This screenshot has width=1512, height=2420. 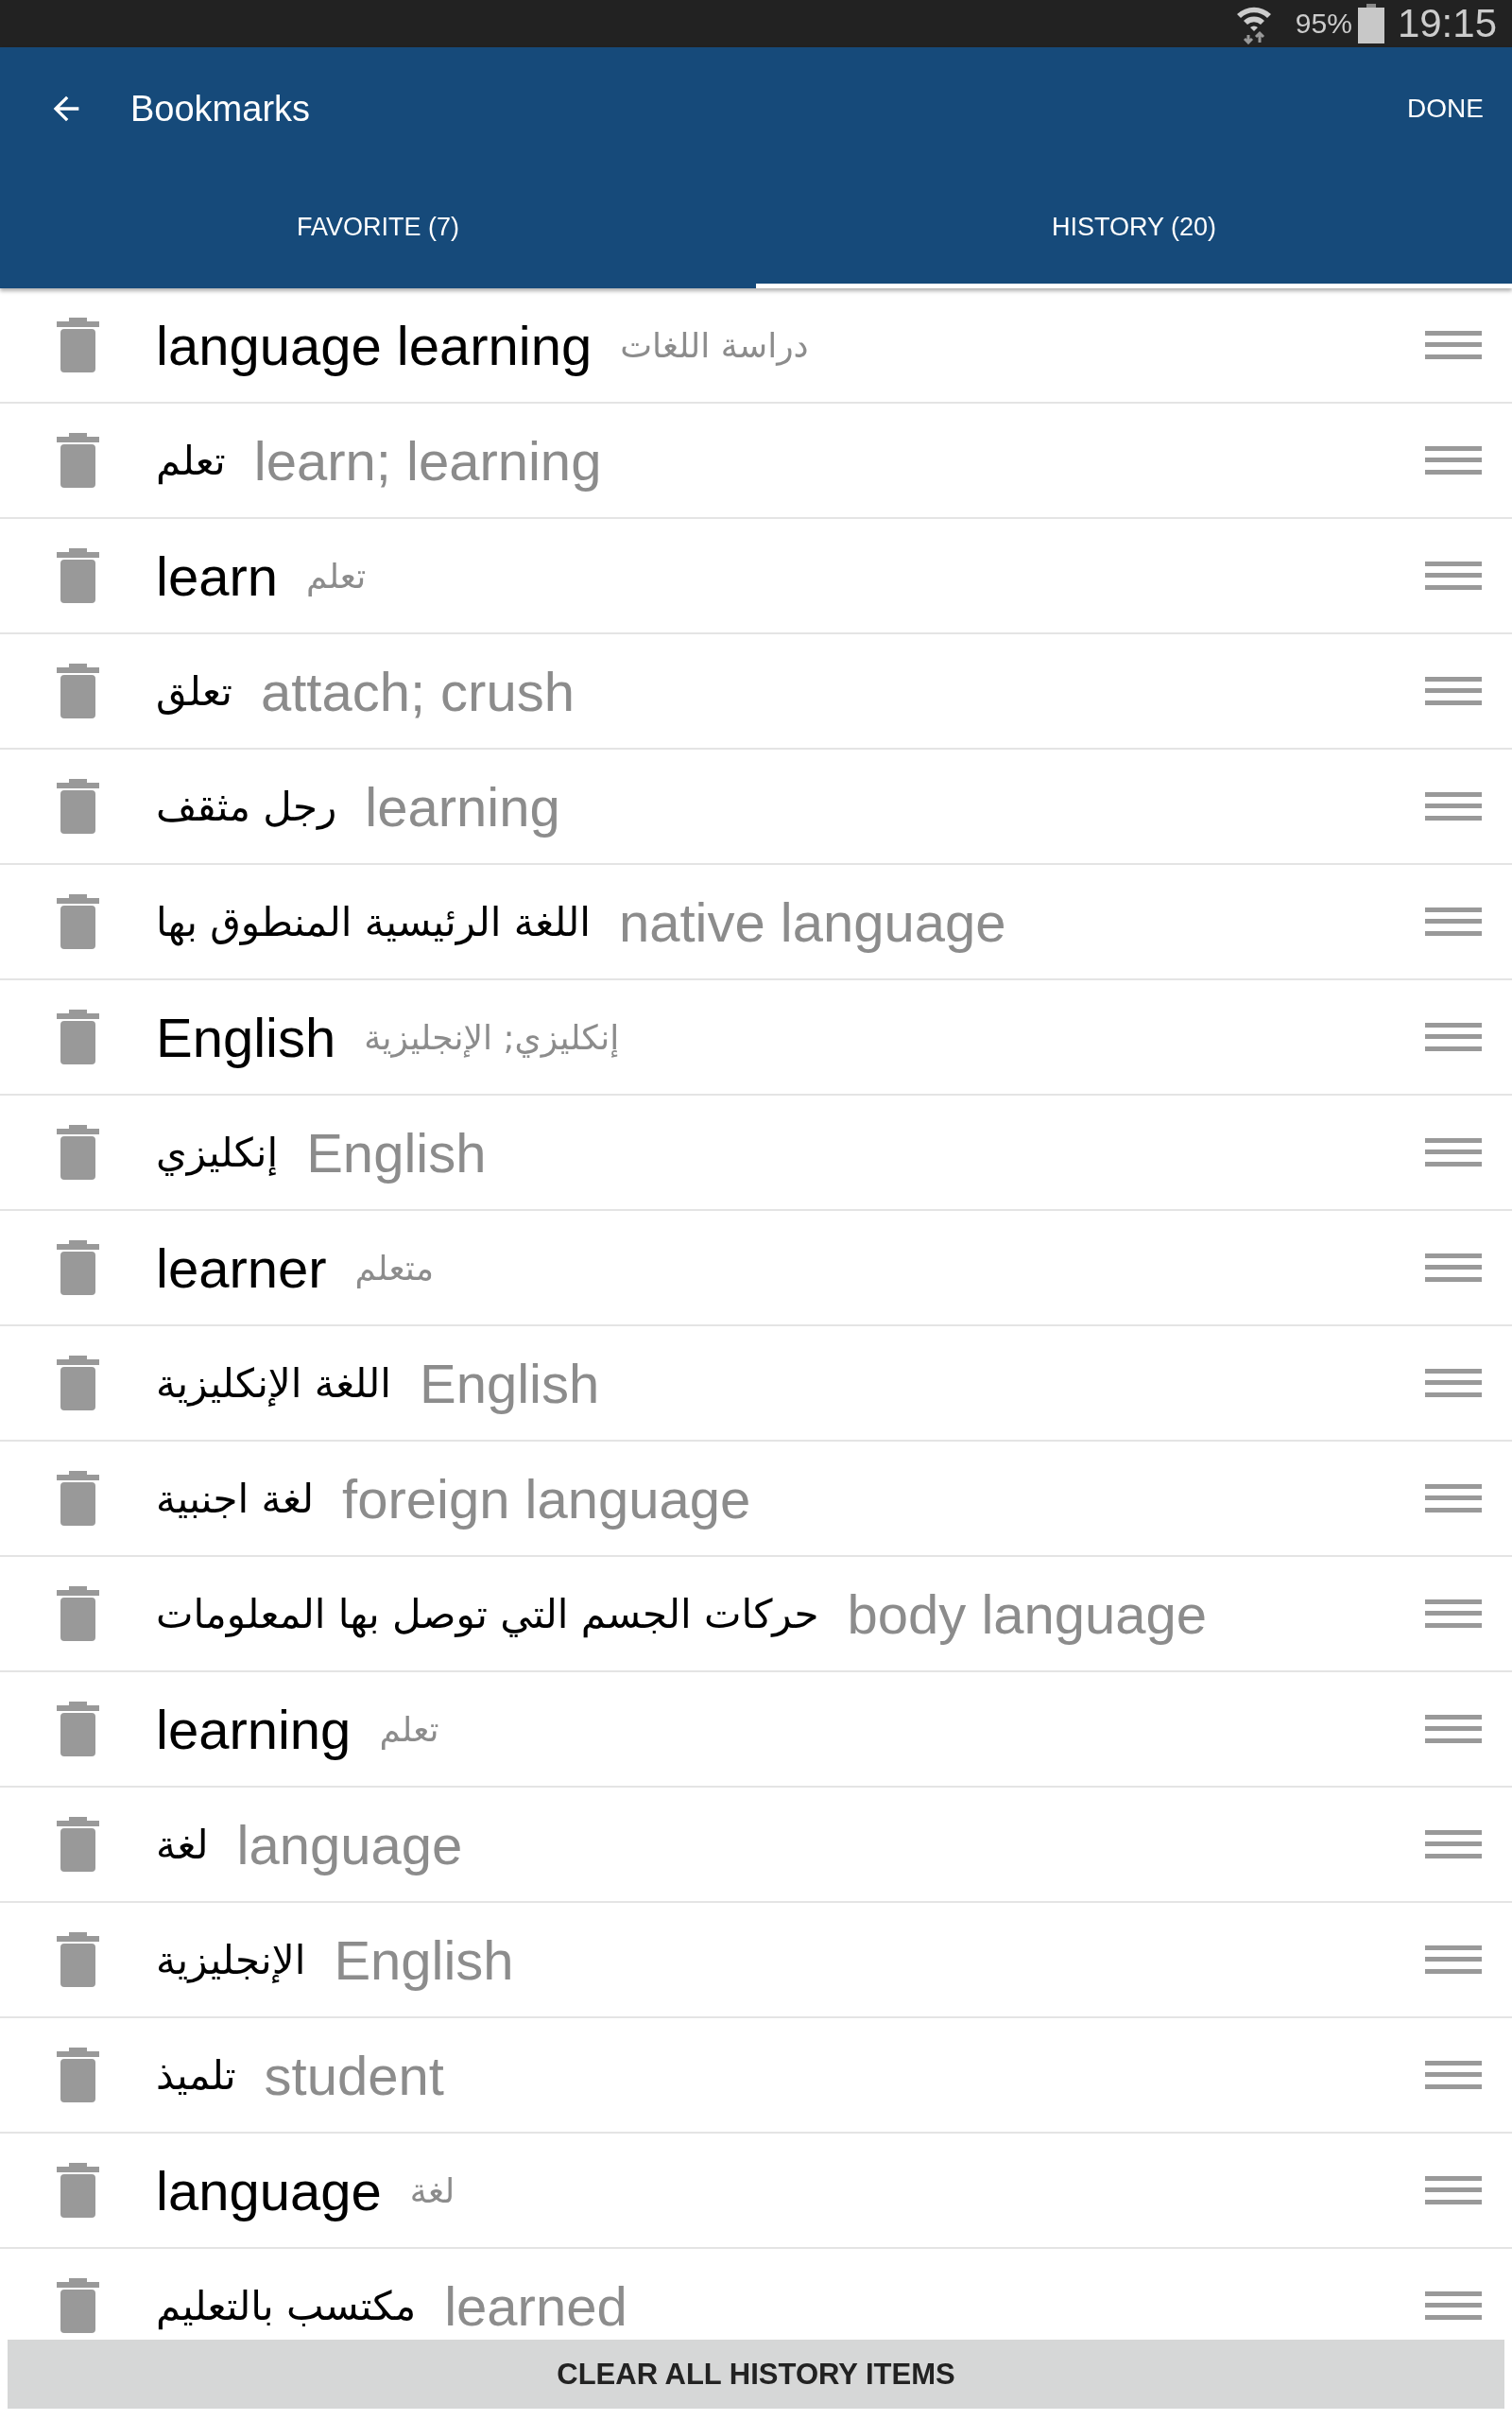 I want to click on translation: إنكليزي; الإنجليزية, so click(x=492, y=1037).